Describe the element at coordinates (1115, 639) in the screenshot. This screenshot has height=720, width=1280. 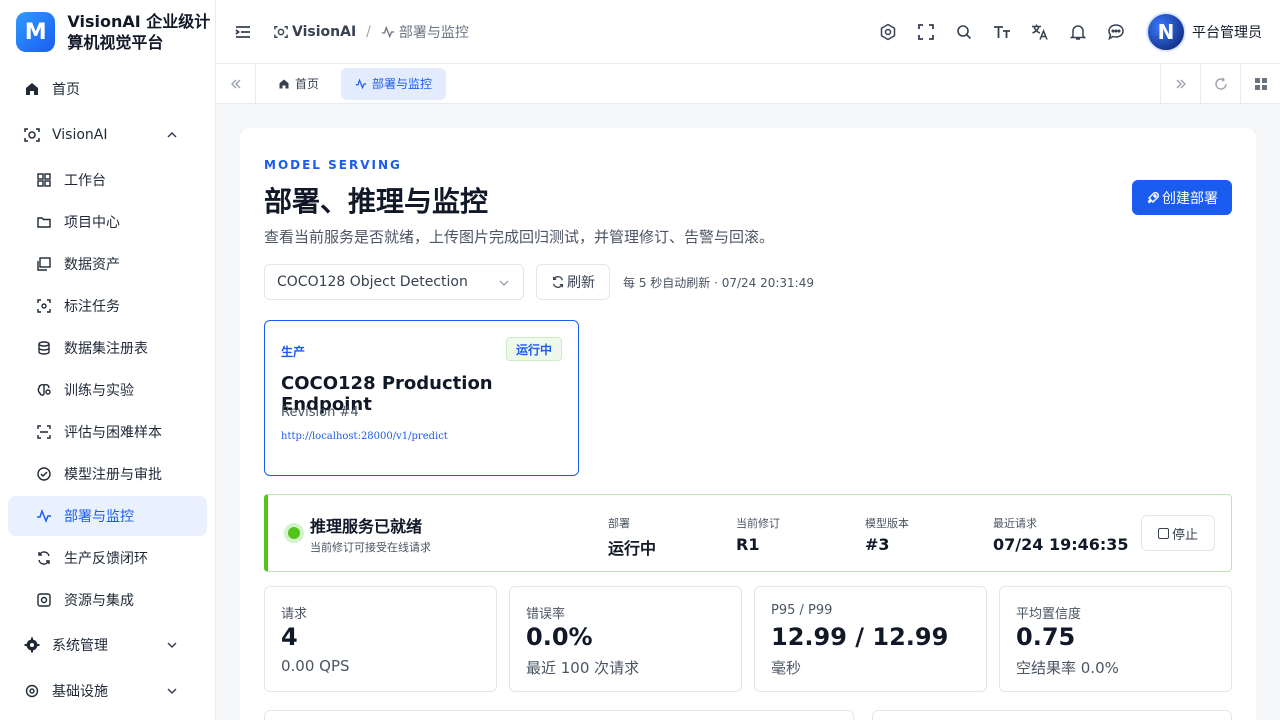
I see `metric-confidence: 平均置信度 0.75 空结果率 0.0%` at that location.